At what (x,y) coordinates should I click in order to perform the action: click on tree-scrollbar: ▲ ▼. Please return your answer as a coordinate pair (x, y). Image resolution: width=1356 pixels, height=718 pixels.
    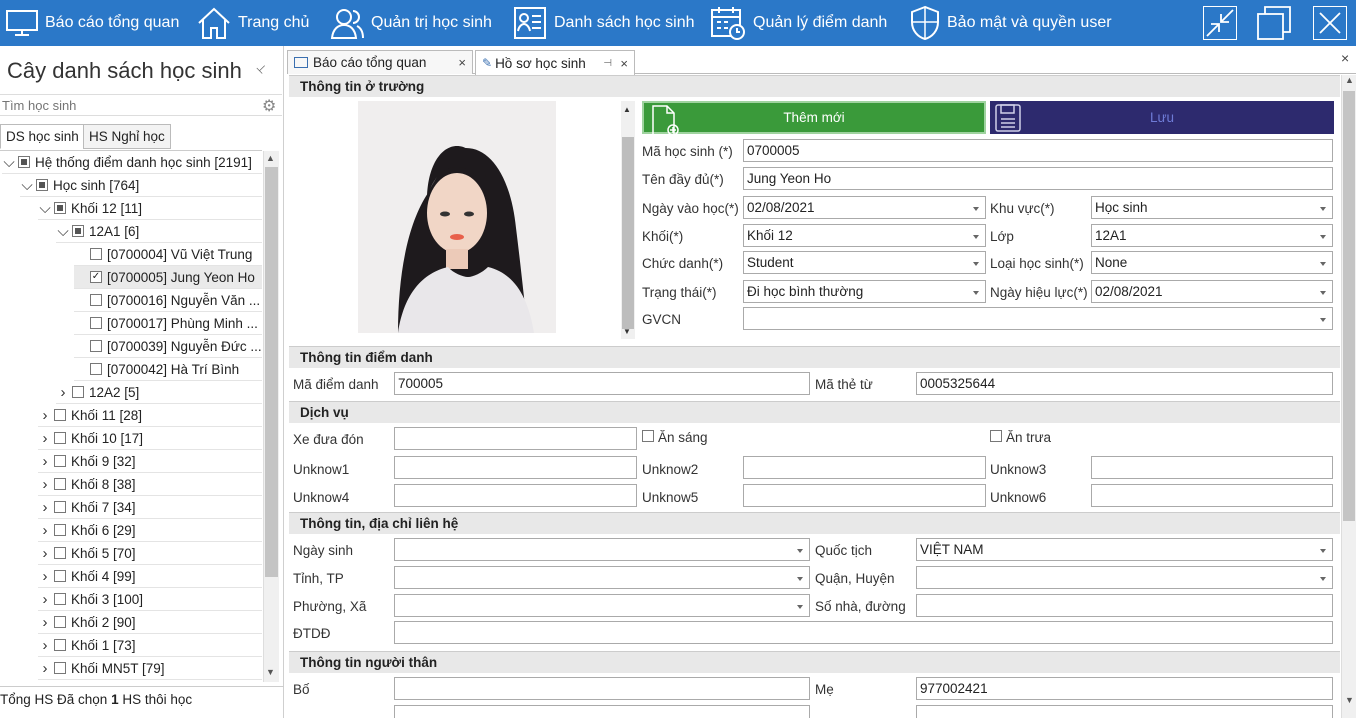
    Looking at the image, I should click on (271, 416).